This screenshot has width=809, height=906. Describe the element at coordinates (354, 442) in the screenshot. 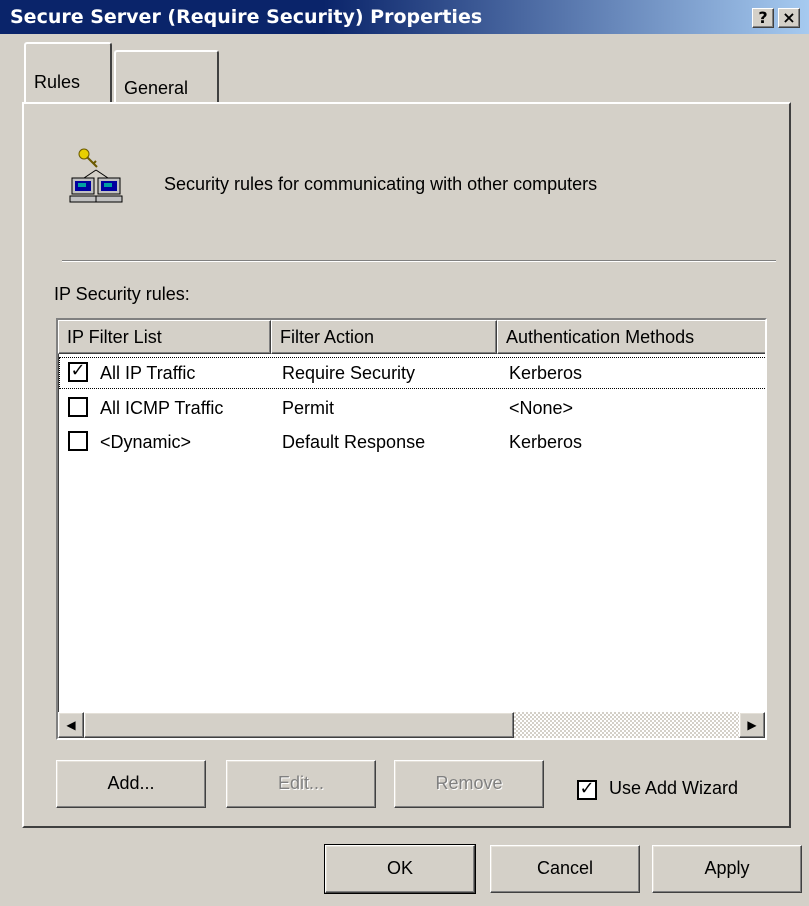

I see `rule-filter-action: Default Response` at that location.